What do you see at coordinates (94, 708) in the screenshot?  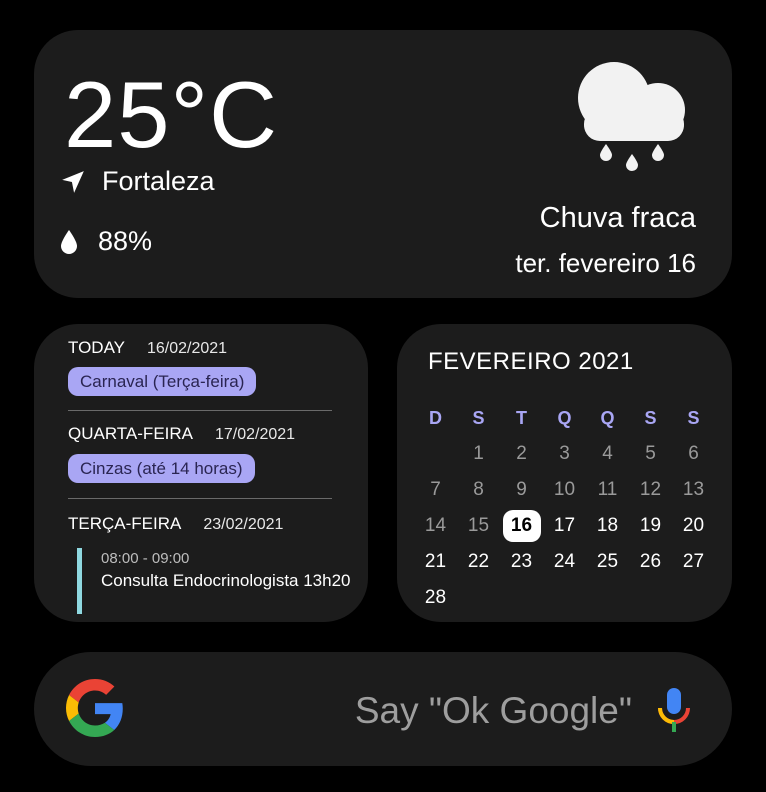 I see `google-g-icon` at bounding box center [94, 708].